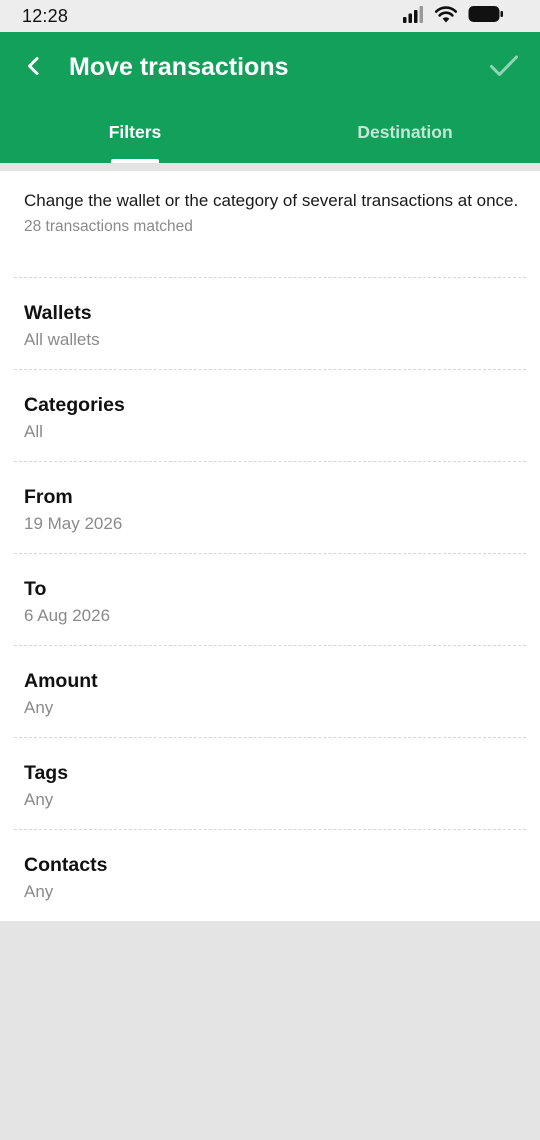 This screenshot has width=540, height=1140. I want to click on filter-label: Wallets, so click(58, 313).